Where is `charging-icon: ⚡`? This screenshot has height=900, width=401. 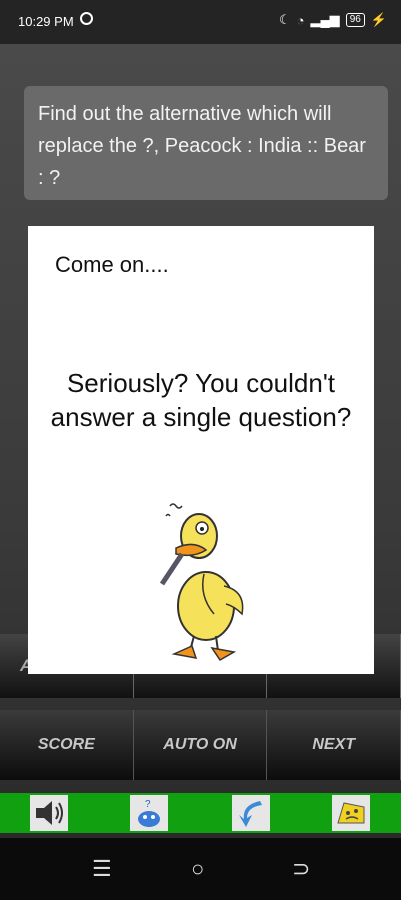
charging-icon: ⚡ is located at coordinates (378, 19).